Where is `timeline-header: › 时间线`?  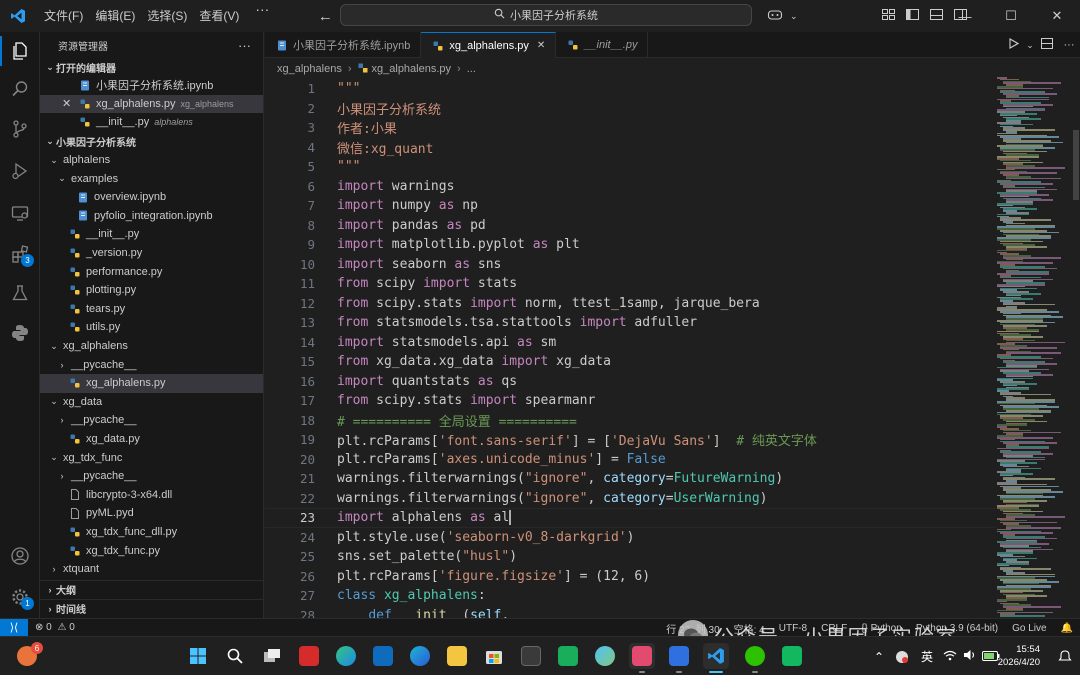 timeline-header: › 时间线 is located at coordinates (151, 608).